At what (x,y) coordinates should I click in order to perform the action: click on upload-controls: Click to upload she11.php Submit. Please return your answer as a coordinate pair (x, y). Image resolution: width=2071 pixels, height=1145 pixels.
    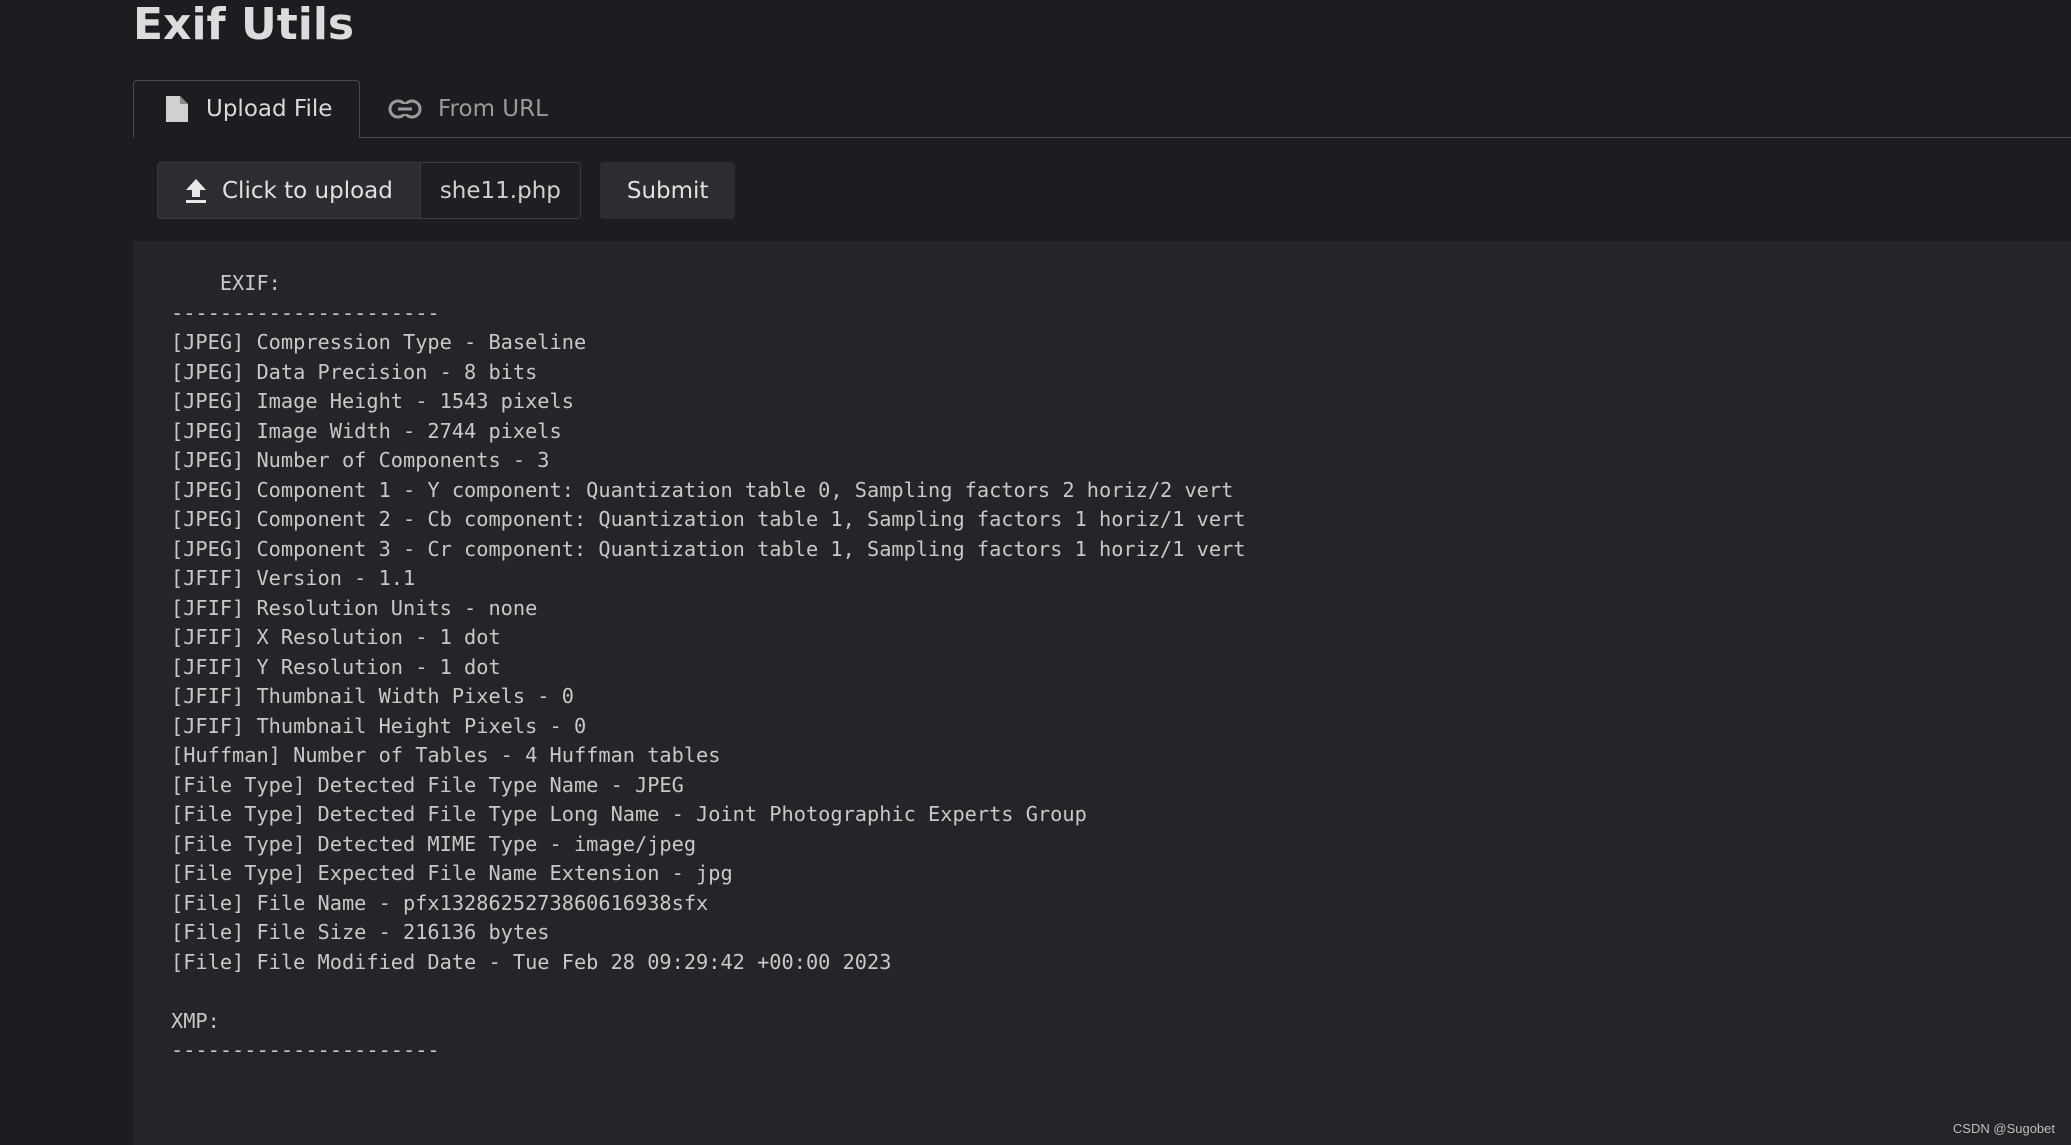
    Looking at the image, I should click on (446, 190).